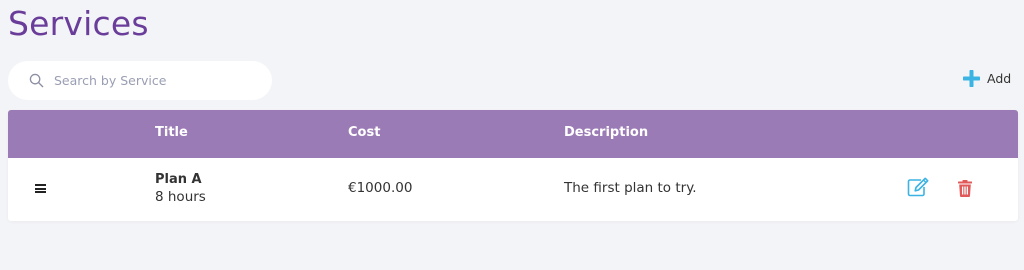 Image resolution: width=1024 pixels, height=270 pixels. I want to click on add-label: Add, so click(999, 78).